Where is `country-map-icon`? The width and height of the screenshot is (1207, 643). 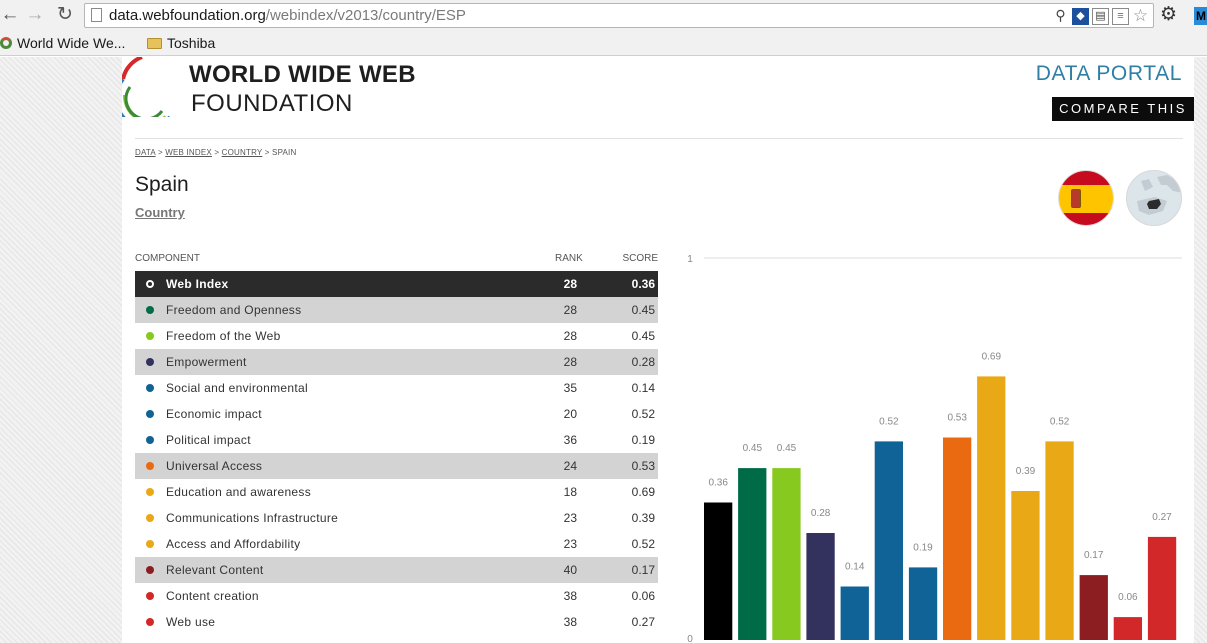 country-map-icon is located at coordinates (1154, 198).